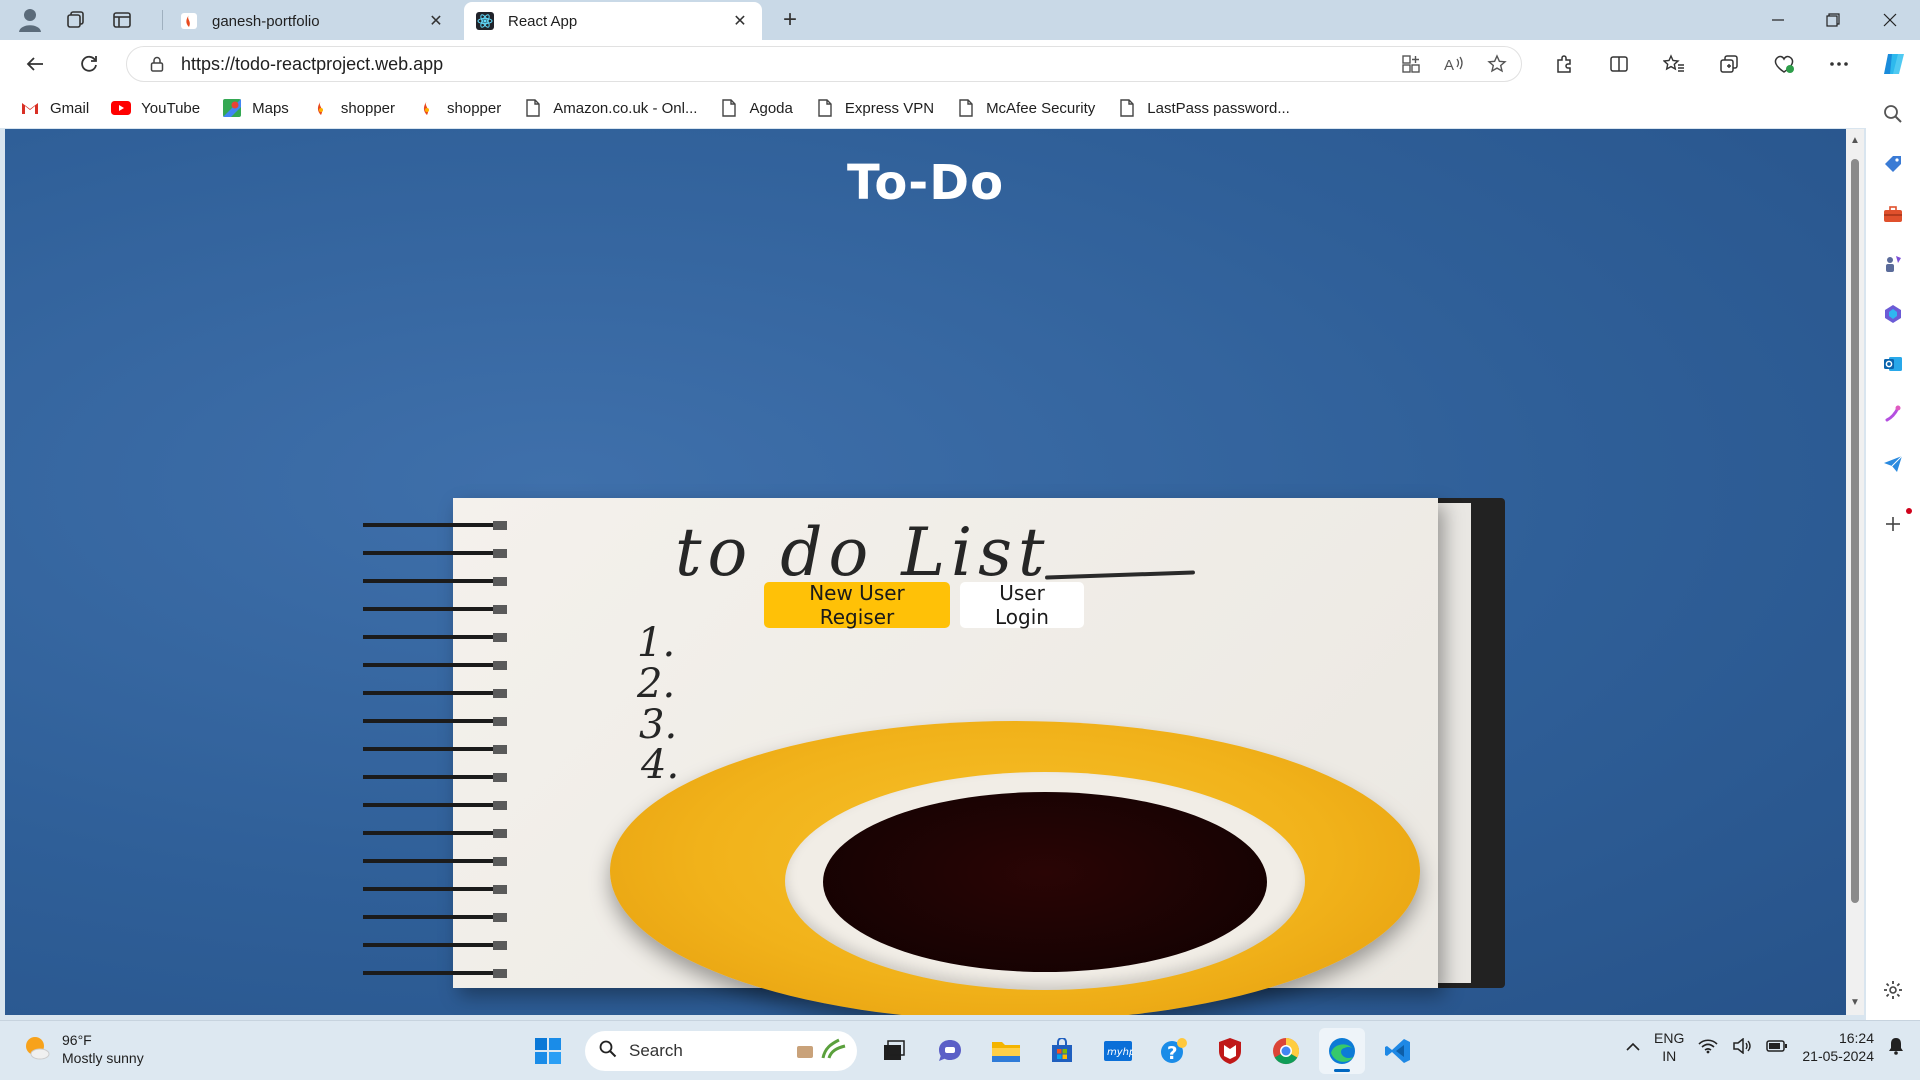  Describe the element at coordinates (1893, 214) in the screenshot. I see `tools-icon` at that location.